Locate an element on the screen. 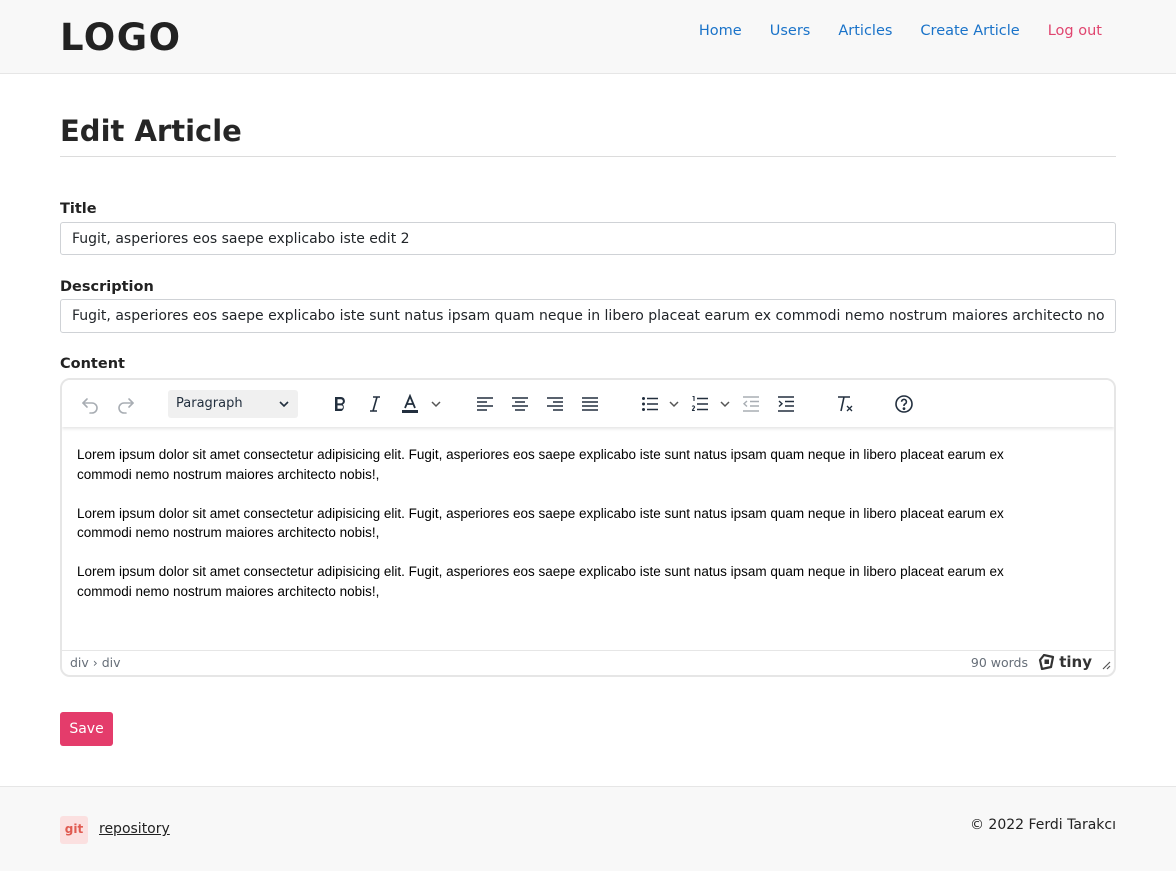  italic-icon is located at coordinates (375, 404).